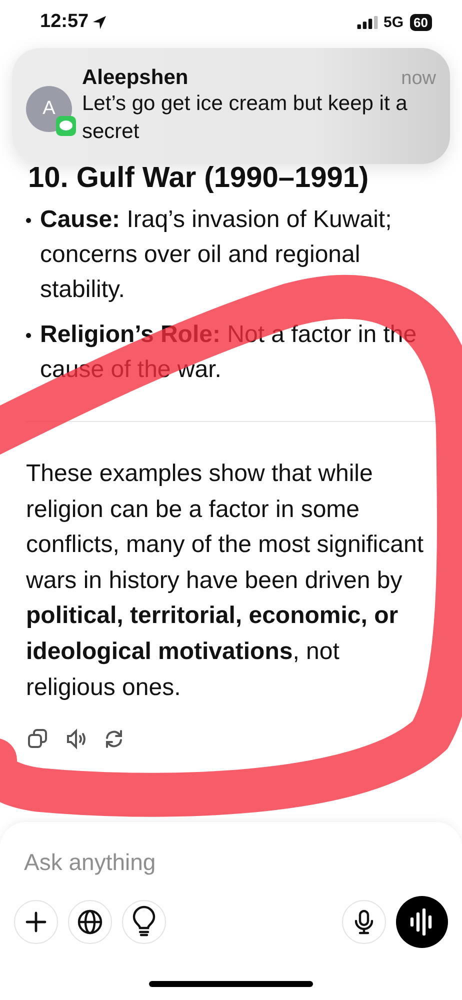 The height and width of the screenshot is (1000, 462). I want to click on location-arrow-icon, so click(99, 22).